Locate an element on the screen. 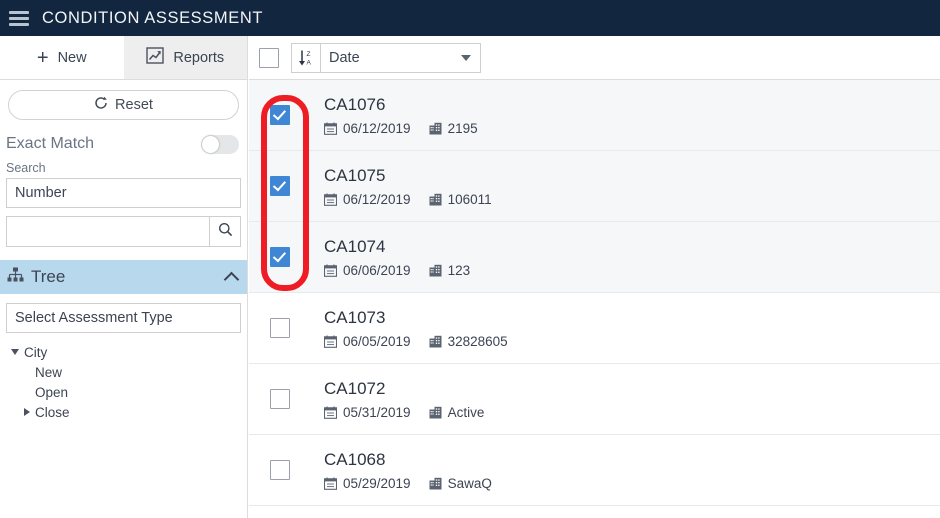  row-content: CA1076 06/12/2019 2195 is located at coordinates (625, 115).